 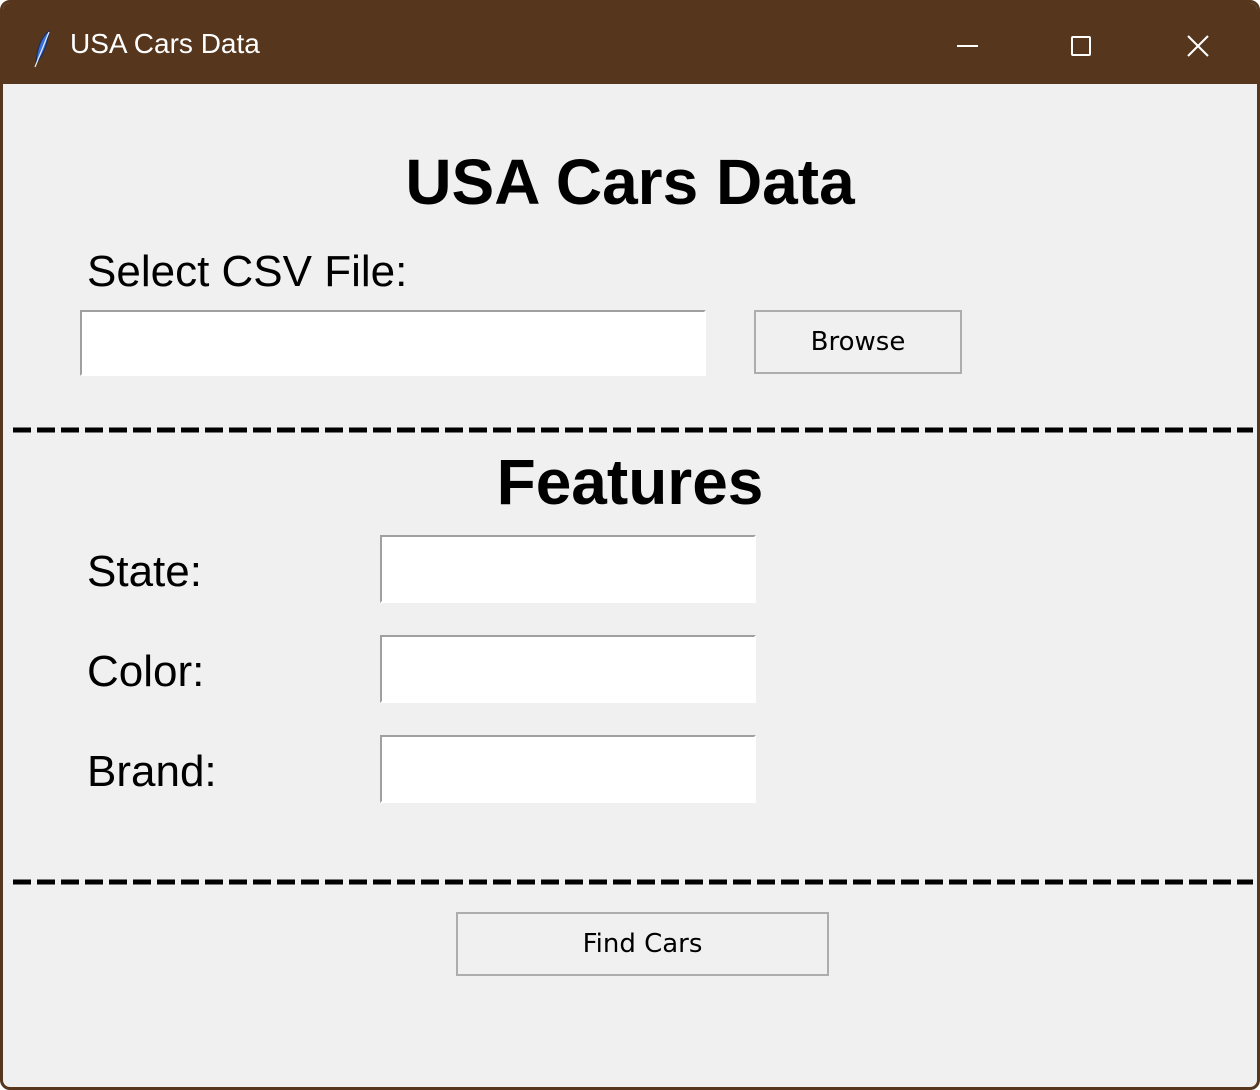 I want to click on brand-input, so click(x=568, y=769).